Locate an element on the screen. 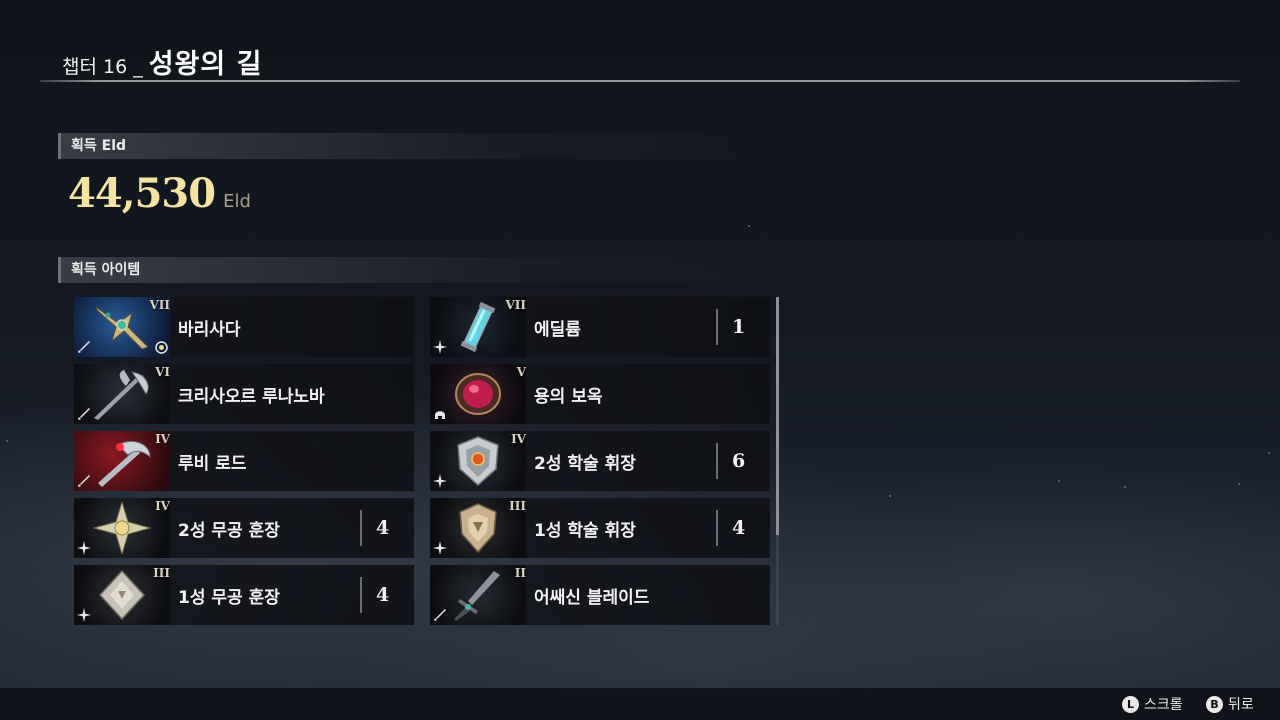 The width and height of the screenshot is (1280, 720). blade-icon is located at coordinates (477, 596).